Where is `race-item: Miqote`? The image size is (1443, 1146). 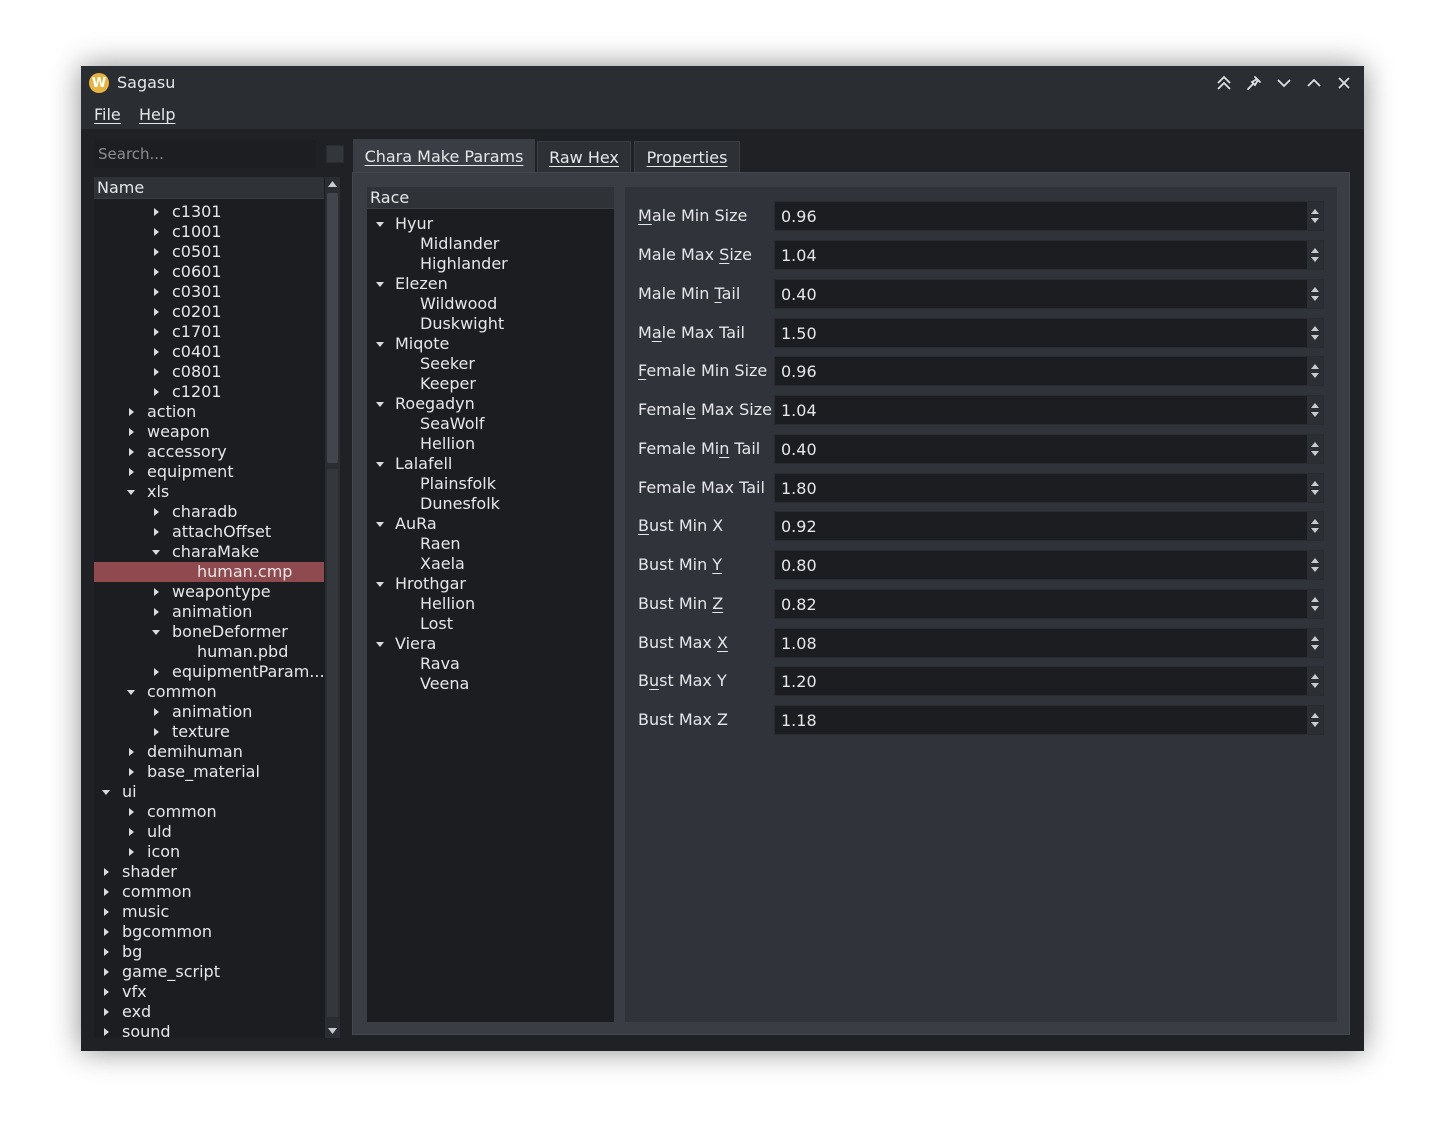 race-item: Miqote is located at coordinates (490, 344).